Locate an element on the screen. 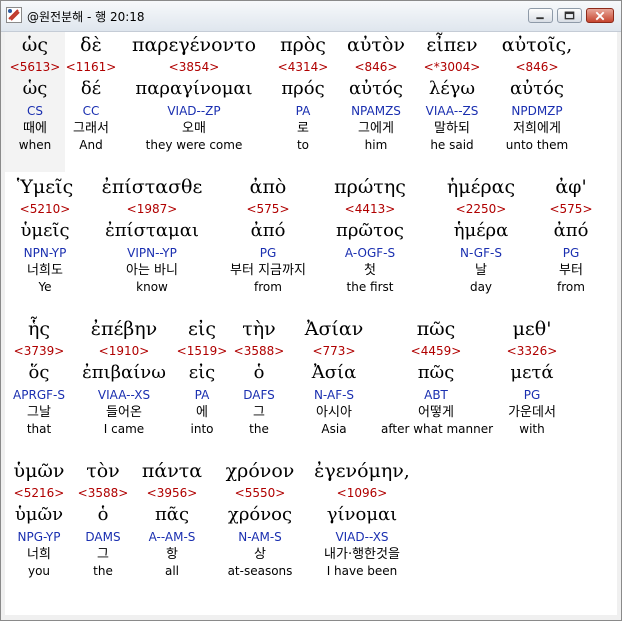 The height and width of the screenshot is (621, 622). korean-gloss: 그날 is located at coordinates (39, 412).